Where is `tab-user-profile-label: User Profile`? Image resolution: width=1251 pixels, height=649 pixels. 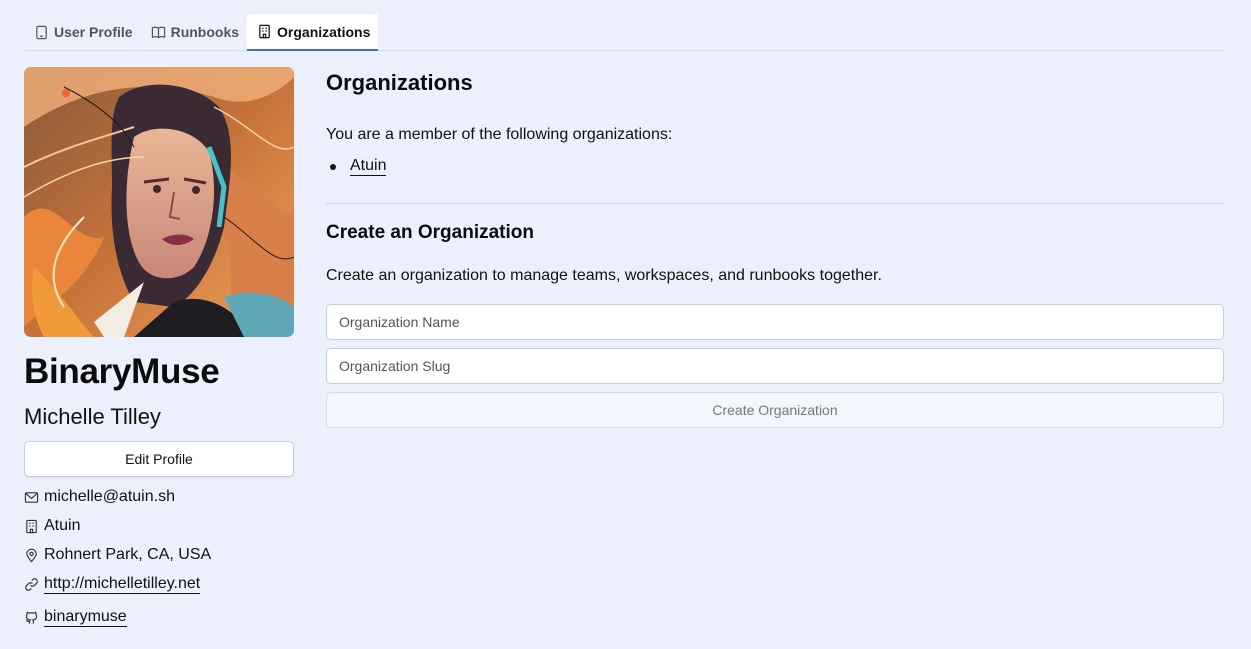 tab-user-profile-label: User Profile is located at coordinates (93, 32).